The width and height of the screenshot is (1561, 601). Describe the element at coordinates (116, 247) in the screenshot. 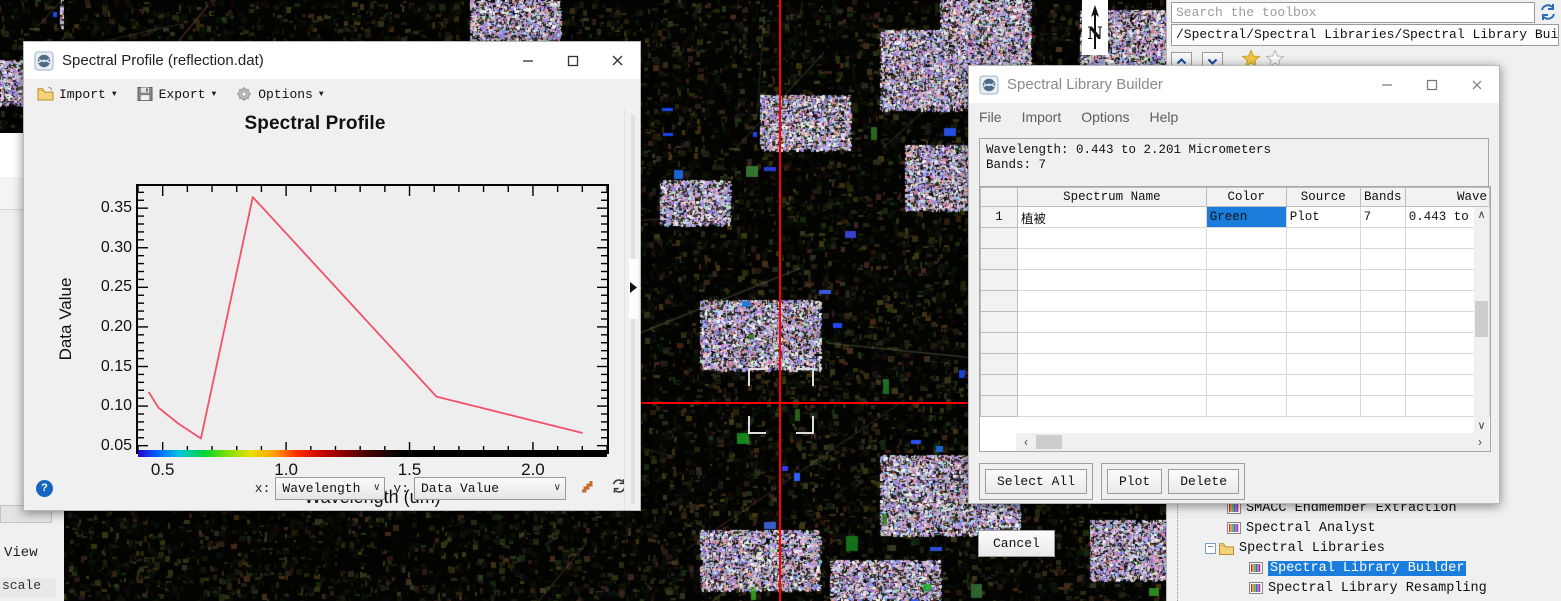

I see `y-tick-label: 0.30` at that location.